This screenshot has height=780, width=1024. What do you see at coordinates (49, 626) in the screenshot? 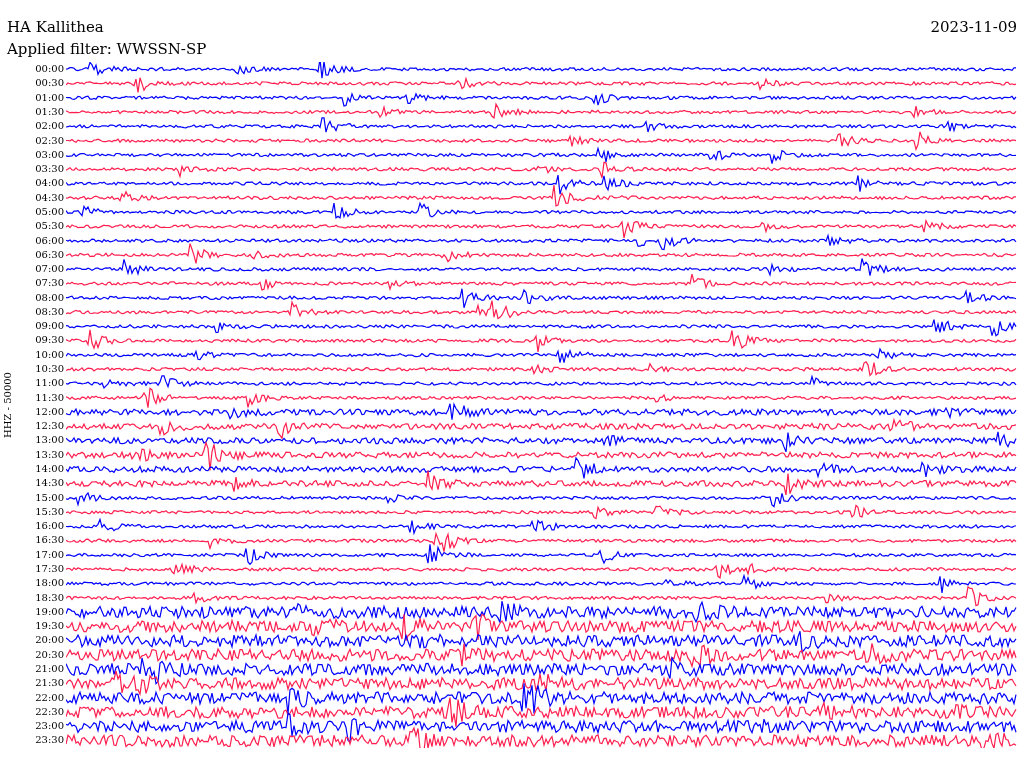
I see `time-label: 19:30` at bounding box center [49, 626].